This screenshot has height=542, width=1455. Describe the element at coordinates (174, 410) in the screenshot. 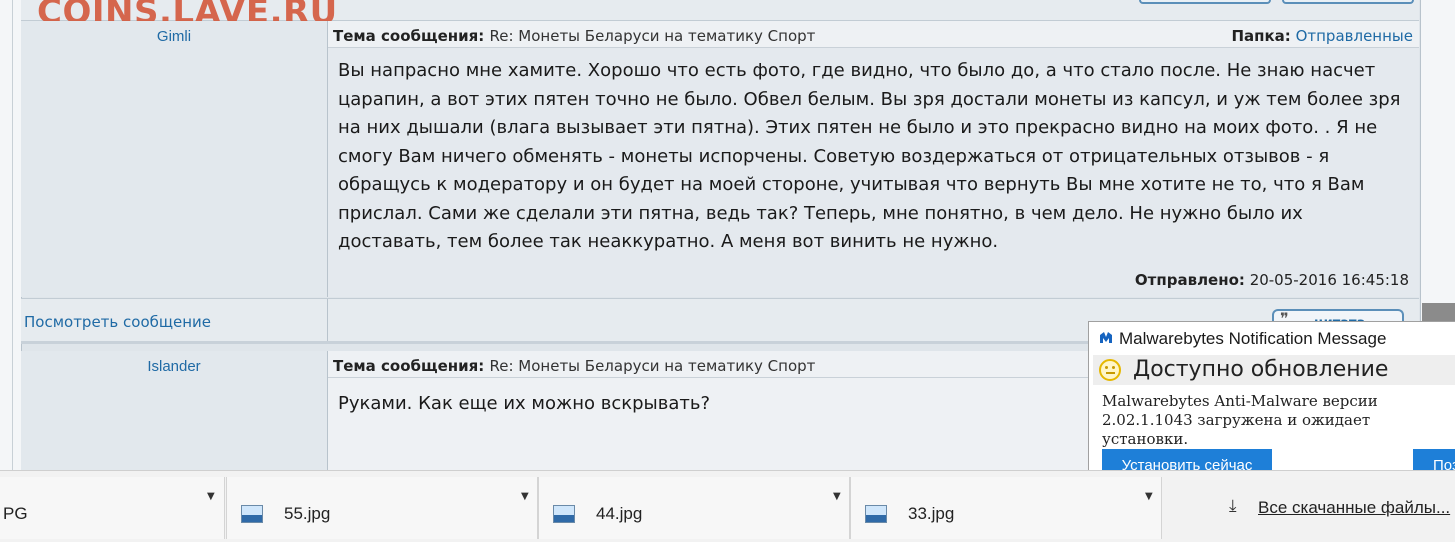

I see `author-column: Islander` at that location.